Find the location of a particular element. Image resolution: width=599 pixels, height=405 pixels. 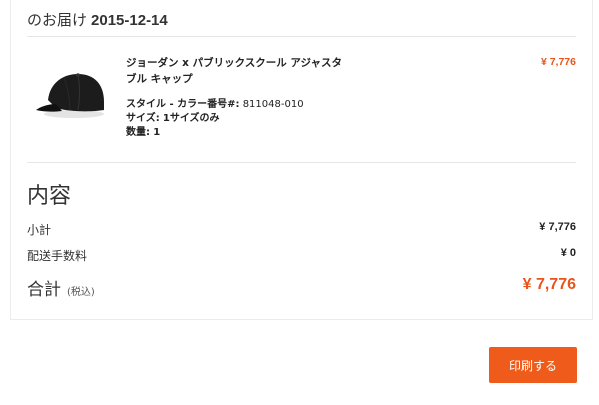

delivery-heading: のお届け 2015-12-14 is located at coordinates (97, 19).